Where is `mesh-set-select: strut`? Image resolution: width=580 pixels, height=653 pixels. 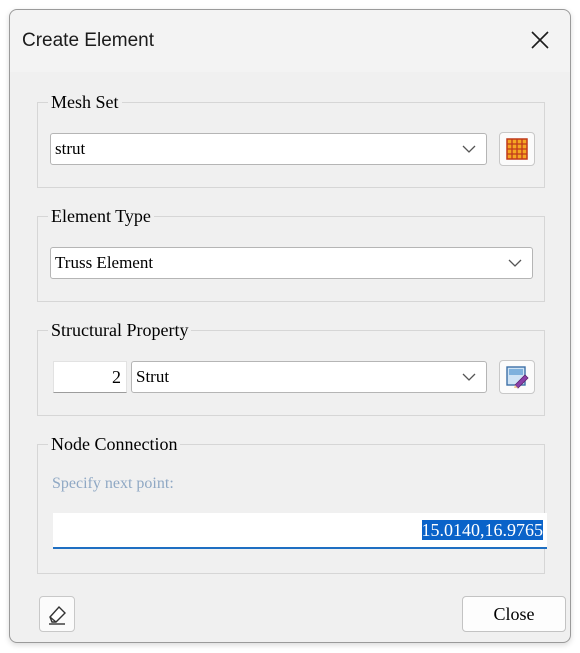
mesh-set-select: strut is located at coordinates (268, 149).